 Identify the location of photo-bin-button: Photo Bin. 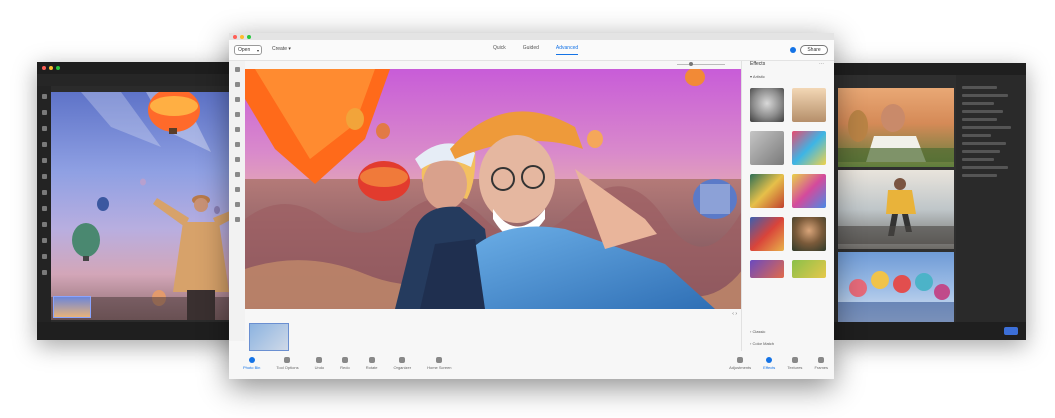
(251, 363).